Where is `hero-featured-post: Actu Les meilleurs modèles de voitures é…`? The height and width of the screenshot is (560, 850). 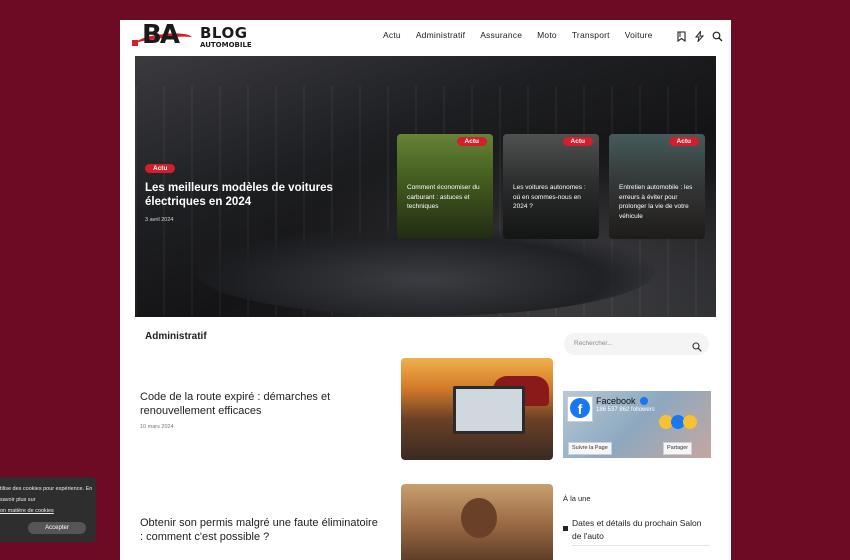 hero-featured-post: Actu Les meilleurs modèles de voitures é… is located at coordinates (265, 190).